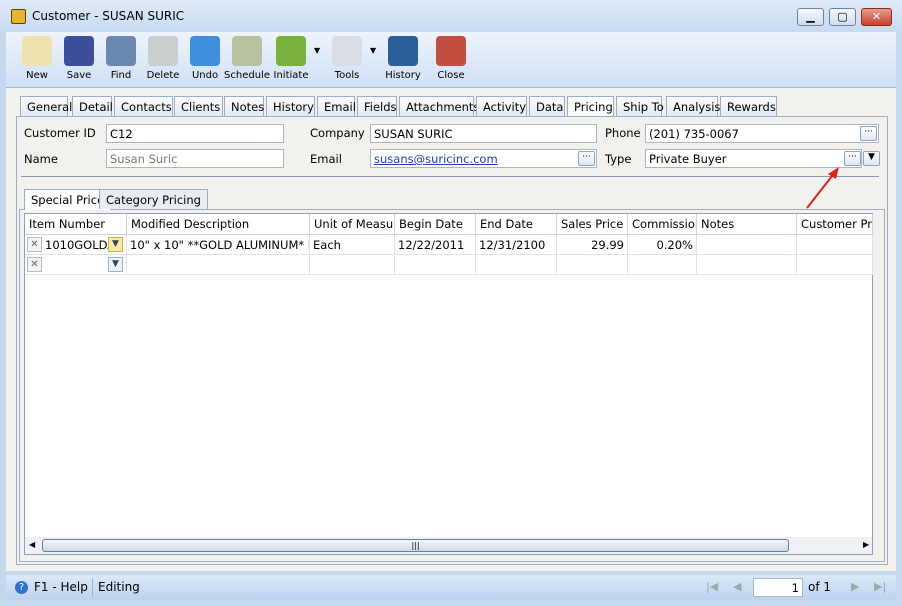  Describe the element at coordinates (855, 586) in the screenshot. I see `next-record-icon: ▶` at that location.